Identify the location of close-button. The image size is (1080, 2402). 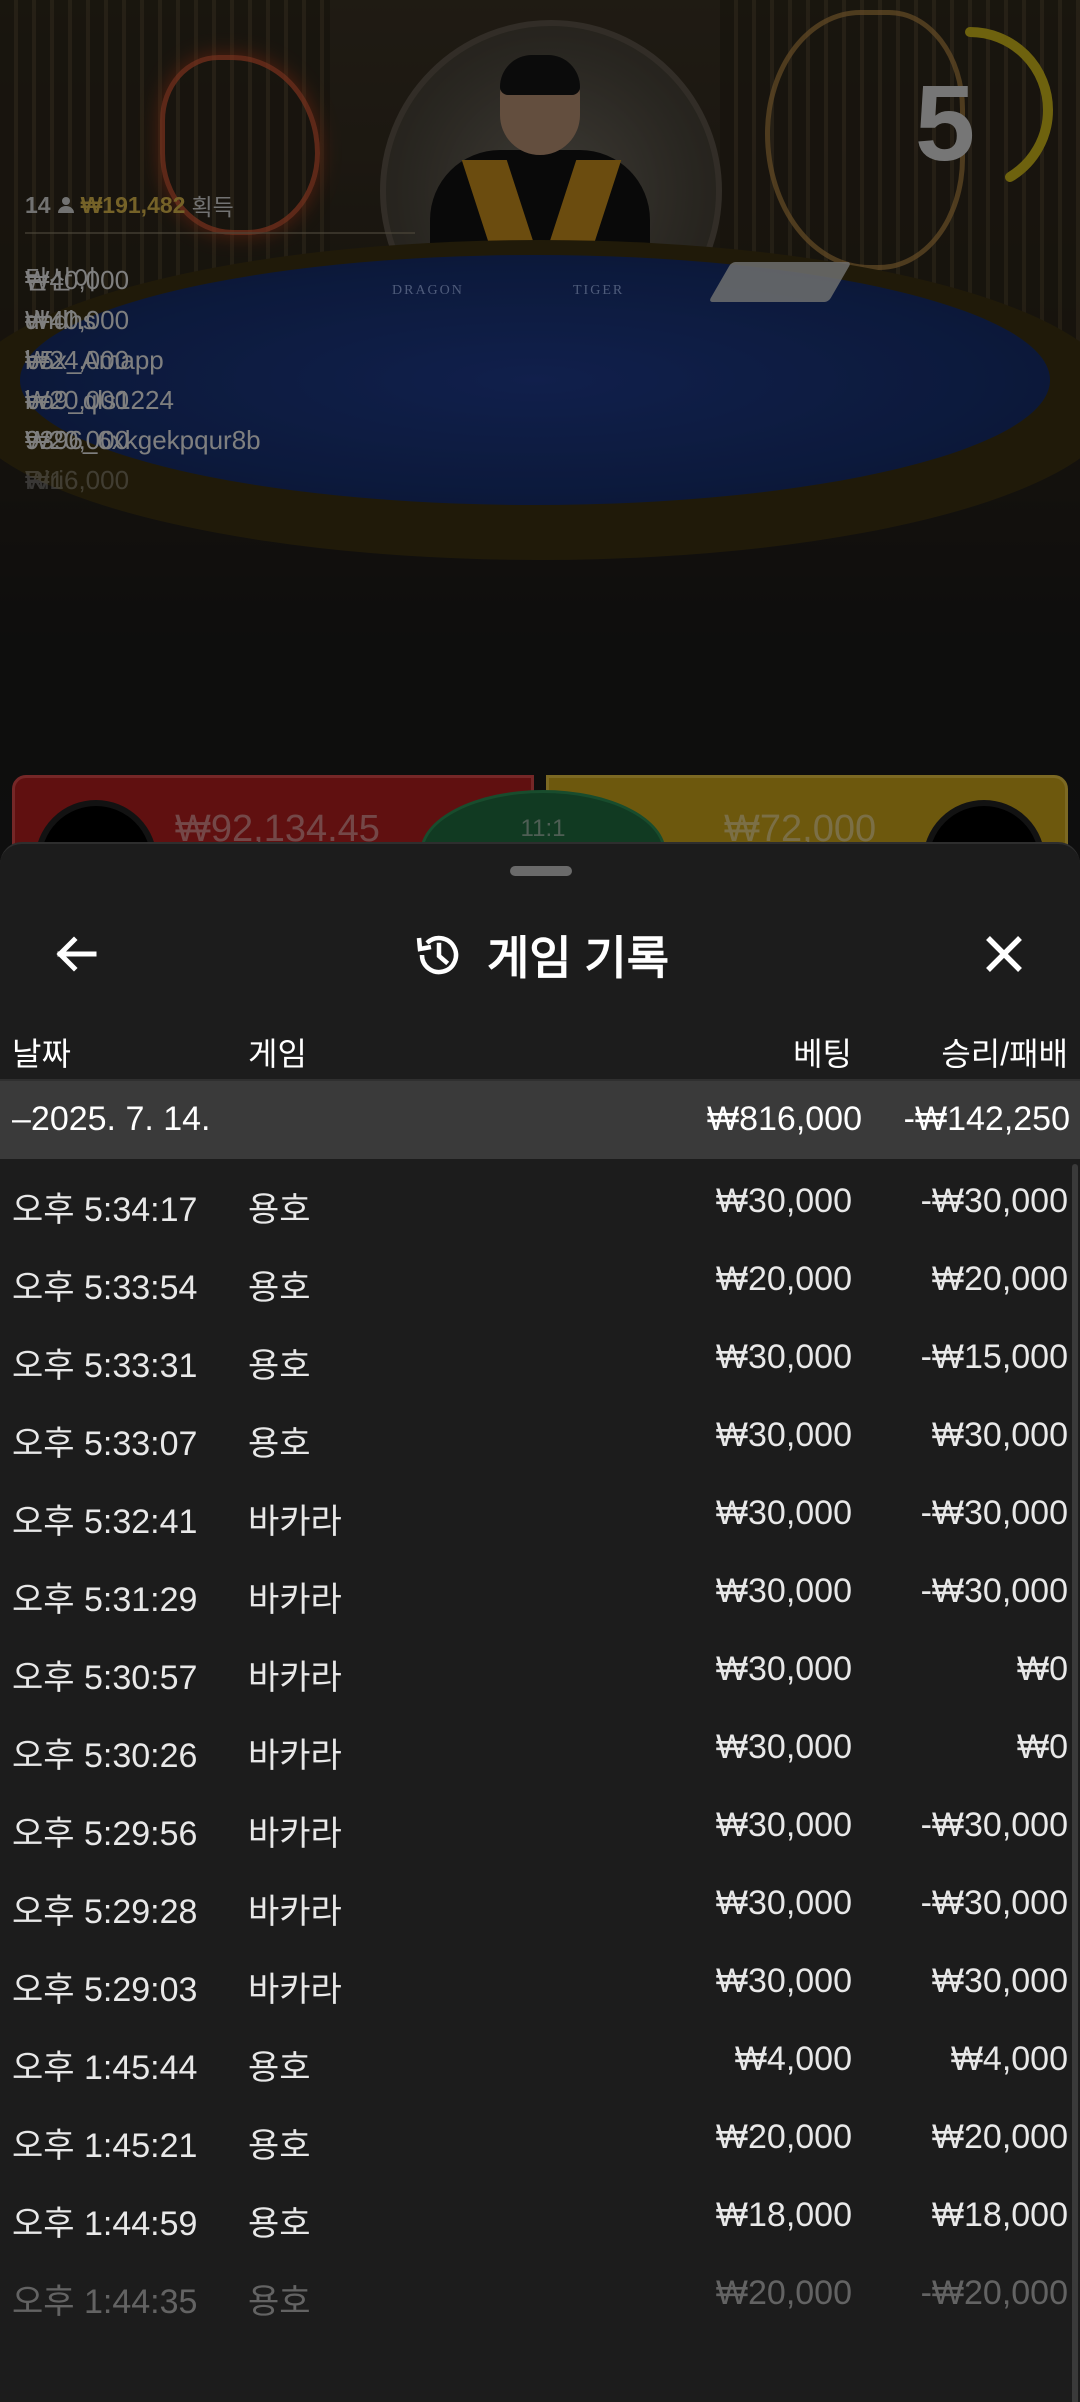
(1004, 954).